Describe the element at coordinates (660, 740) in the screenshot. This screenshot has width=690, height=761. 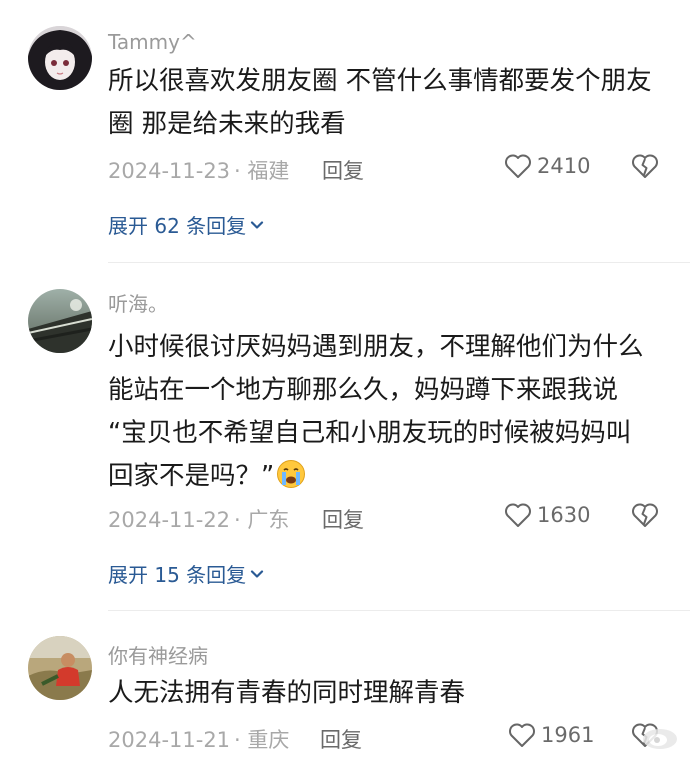
I see `watermark-logo` at that location.